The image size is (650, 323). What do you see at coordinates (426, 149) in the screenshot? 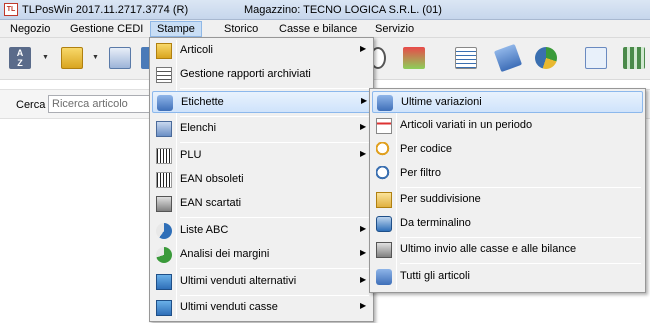
I see `menu-item-label: Per codice` at bounding box center [426, 149].